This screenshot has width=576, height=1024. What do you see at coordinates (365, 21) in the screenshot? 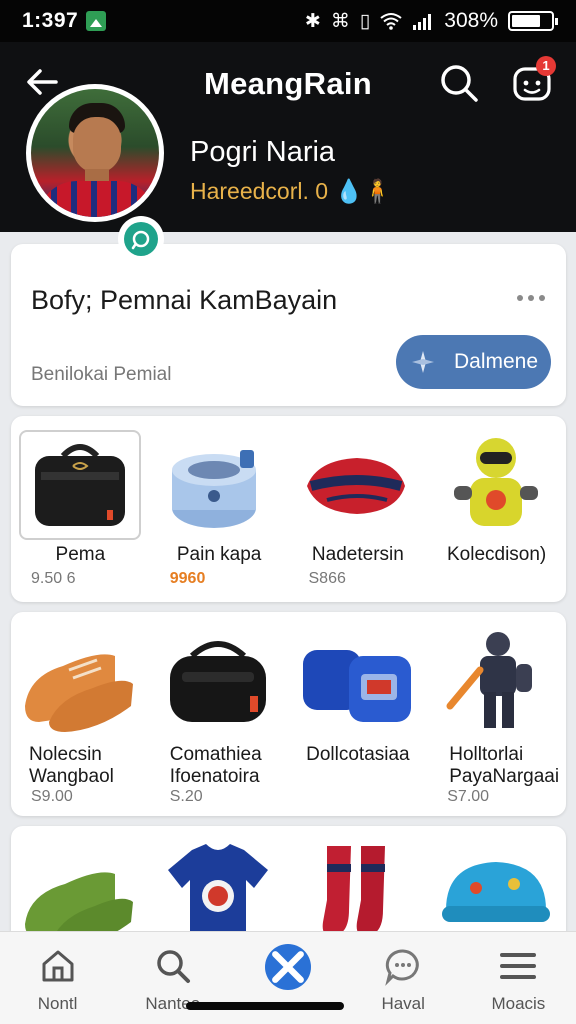
I see `nfc-icon: ▯` at bounding box center [365, 21].